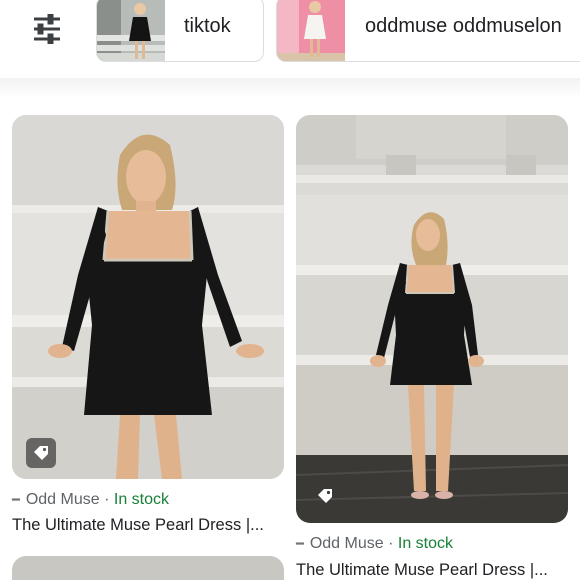 The height and width of the screenshot is (580, 580). I want to click on filter-button, so click(47, 29).